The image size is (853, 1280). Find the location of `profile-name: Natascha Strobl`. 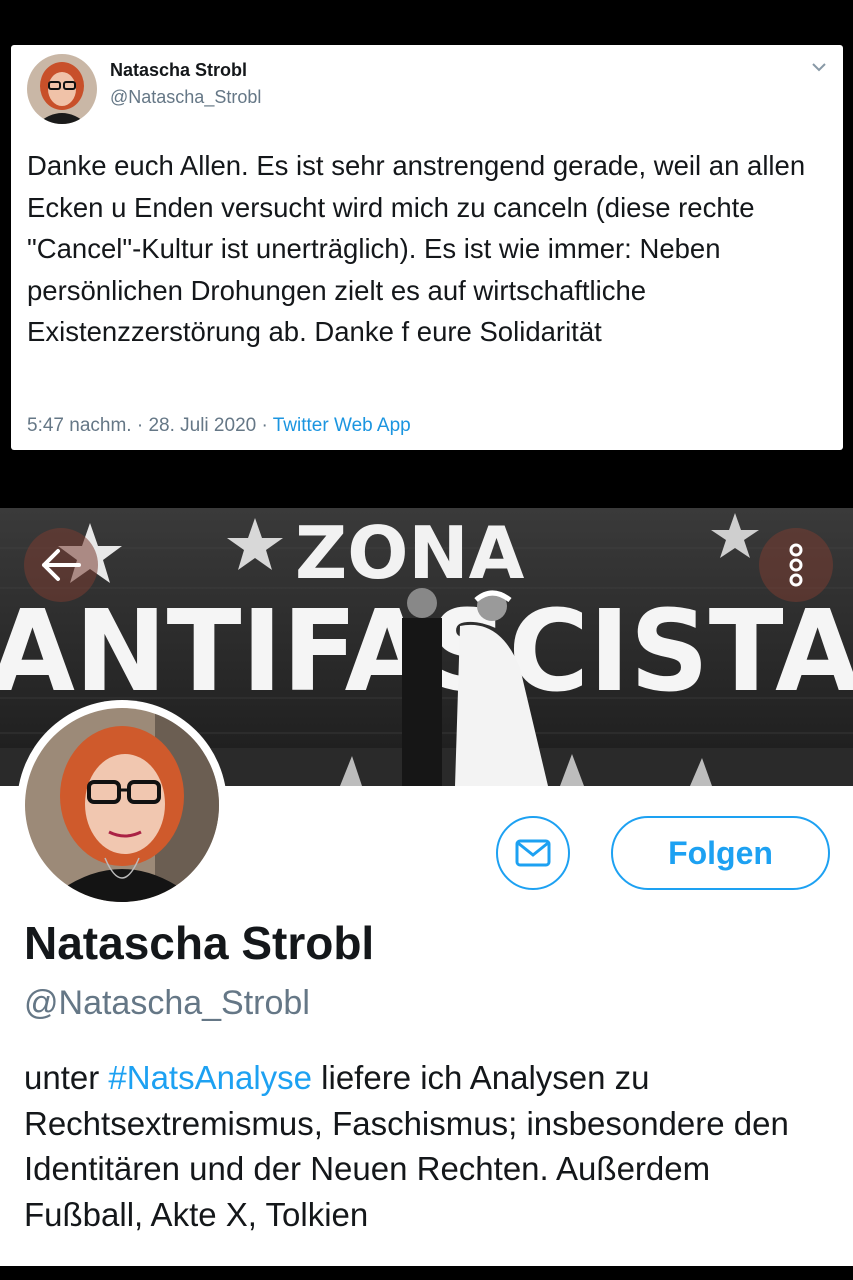

profile-name: Natascha Strobl is located at coordinates (199, 943).